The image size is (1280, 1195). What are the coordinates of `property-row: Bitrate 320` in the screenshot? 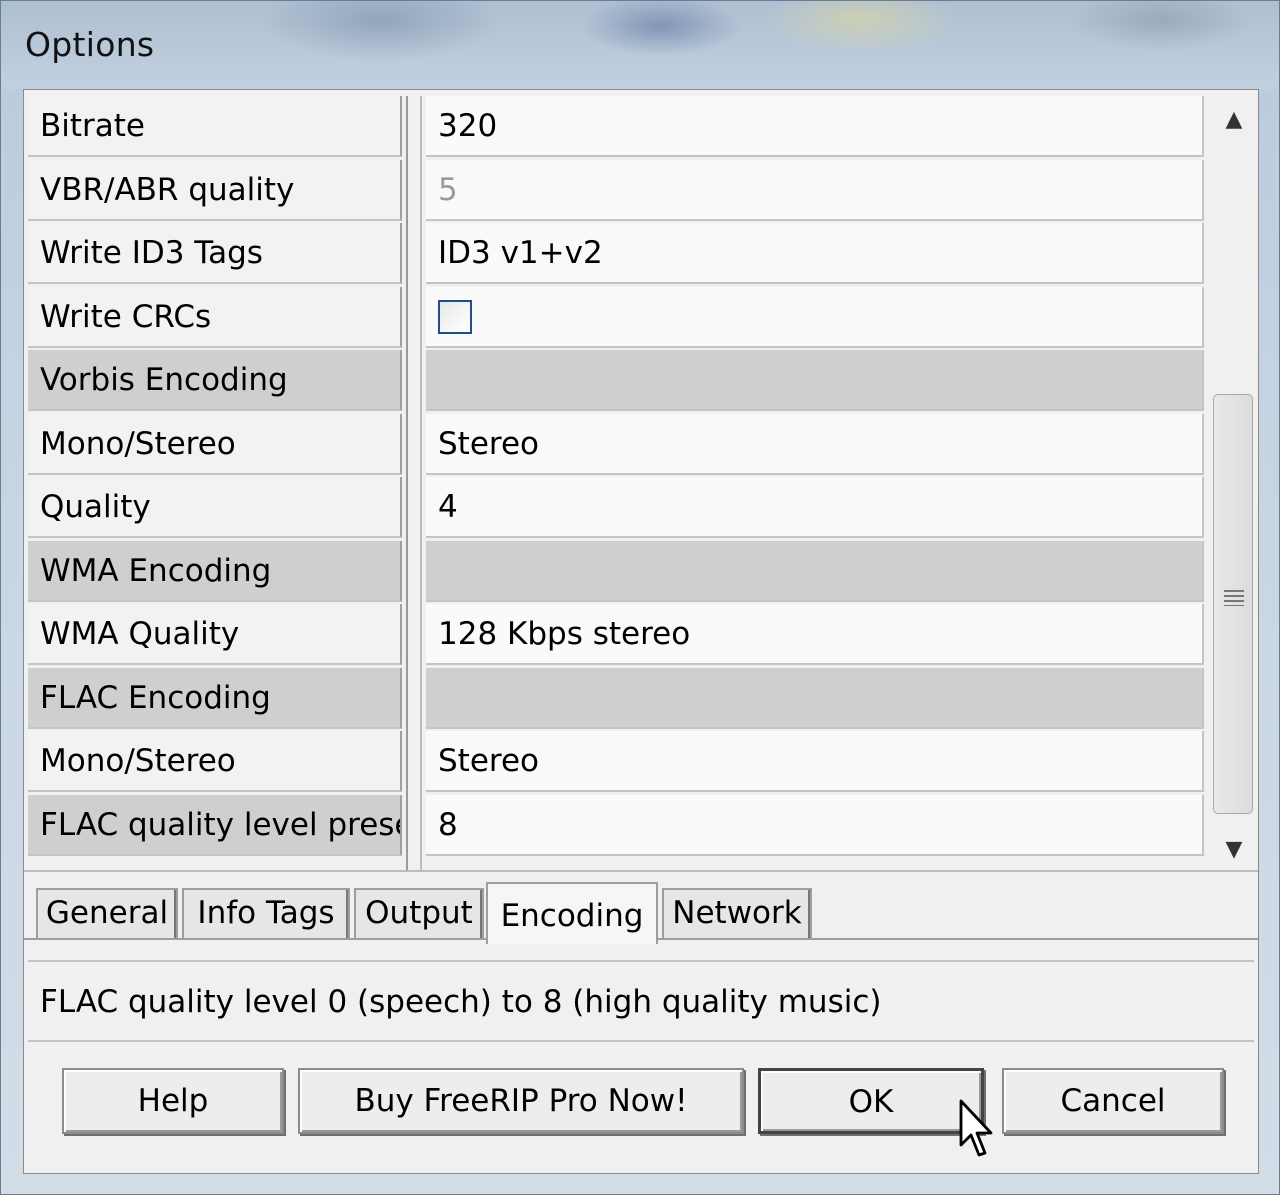 It's located at (616, 127).